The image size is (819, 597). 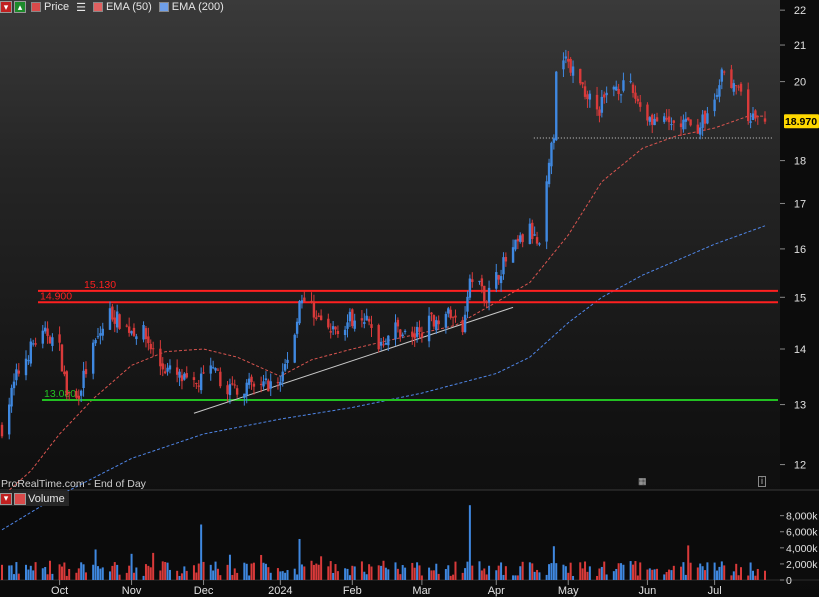 I want to click on legend-menu: ☰, so click(x=81, y=7).